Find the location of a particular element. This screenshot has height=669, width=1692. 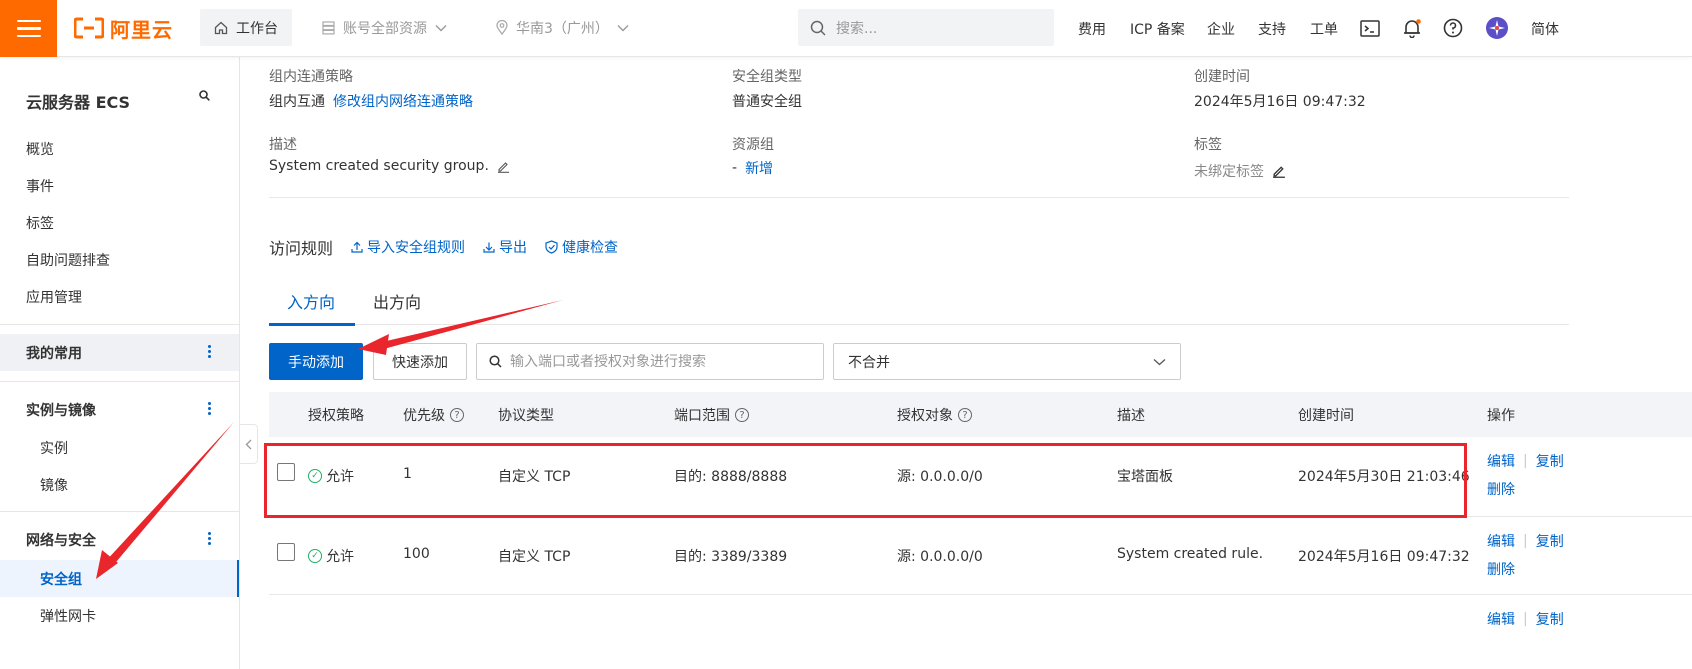

col-protocol: 协议类型 is located at coordinates (526, 416).